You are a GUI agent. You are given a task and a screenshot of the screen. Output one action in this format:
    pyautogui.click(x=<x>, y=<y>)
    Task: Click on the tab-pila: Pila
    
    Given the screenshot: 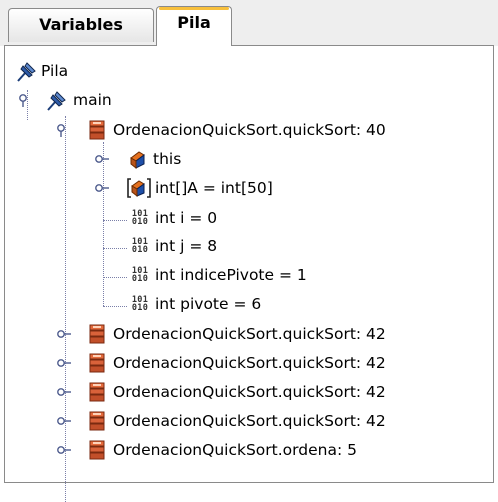 What is the action you would take?
    pyautogui.click(x=194, y=26)
    